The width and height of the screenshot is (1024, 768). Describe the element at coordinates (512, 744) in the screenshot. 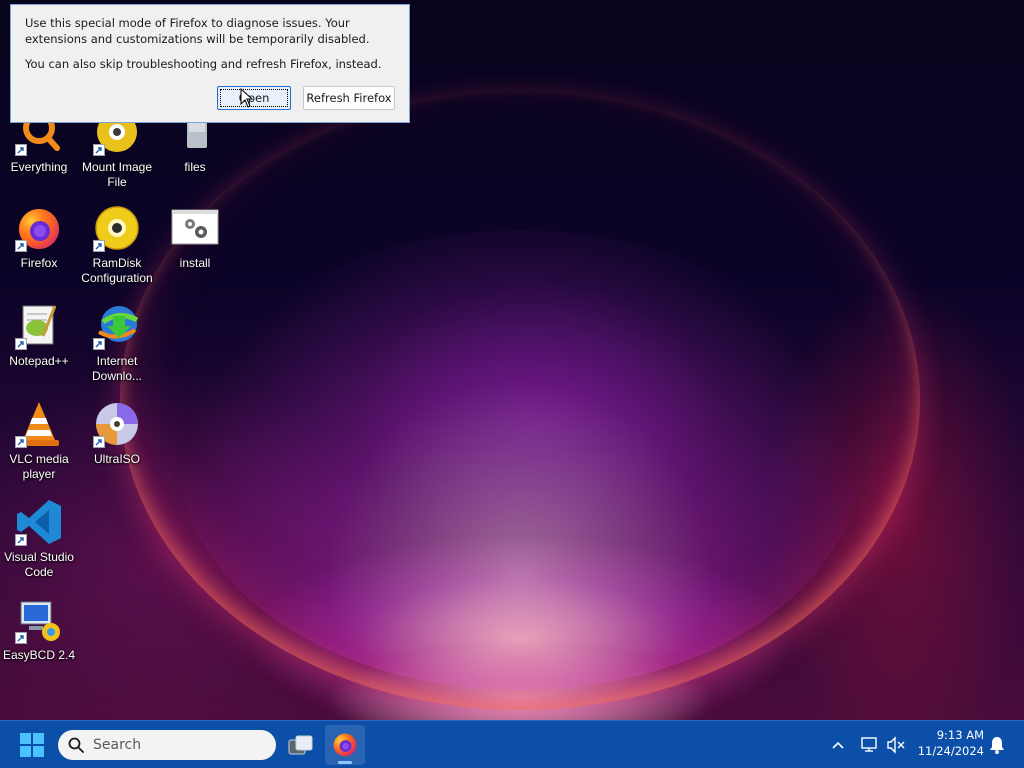

I see `taskbar: Search 9:13 AM 11/24/2024` at that location.